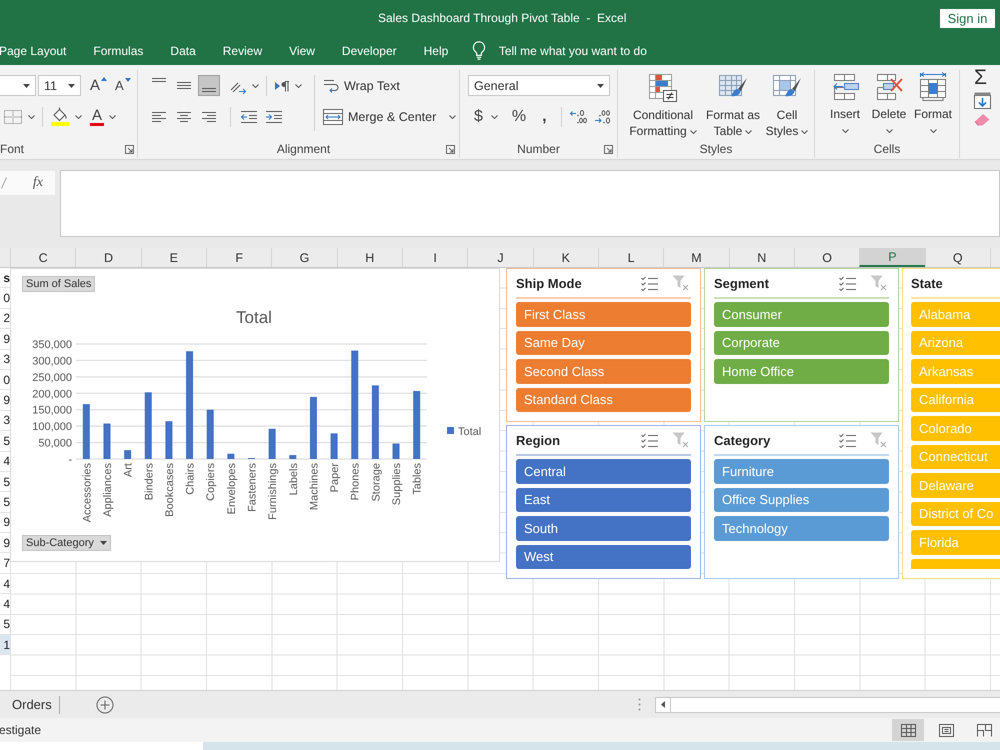 This screenshot has height=750, width=1000. What do you see at coordinates (294, 479) in the screenshot?
I see `x-axis-label: Labels` at bounding box center [294, 479].